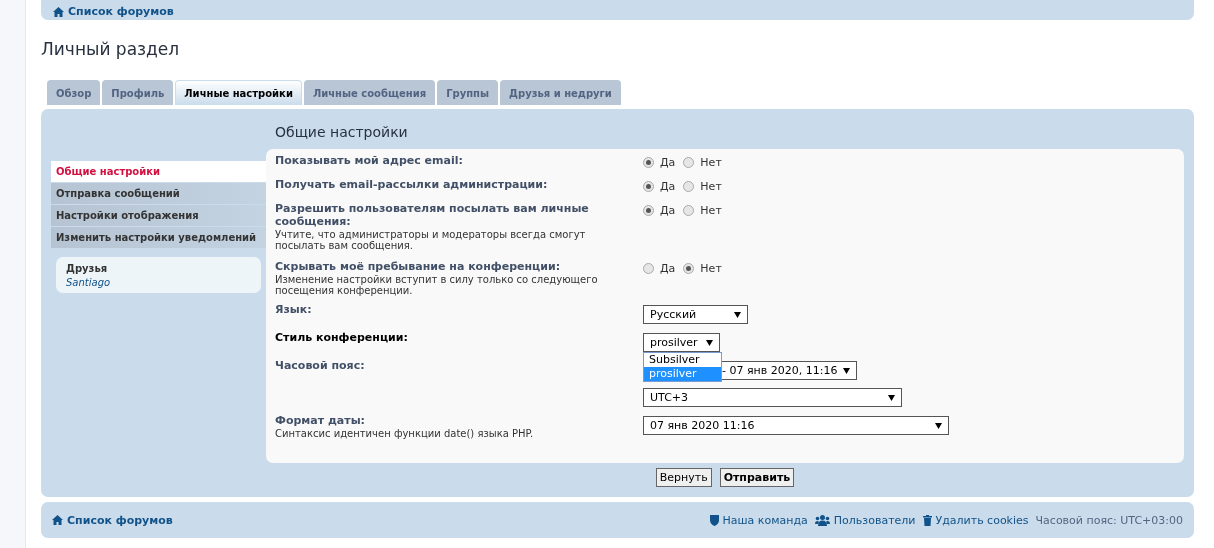 Image resolution: width=1214 pixels, height=548 pixels. What do you see at coordinates (158, 282) in the screenshot?
I see `friend-link: Santiago` at bounding box center [158, 282].